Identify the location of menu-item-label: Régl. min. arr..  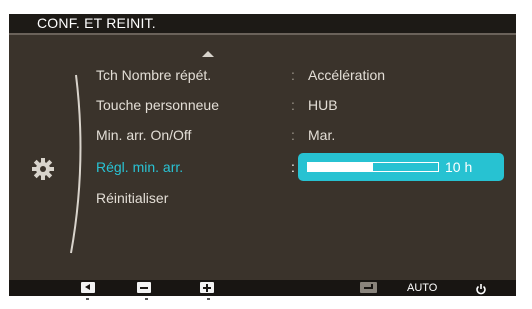
(140, 167).